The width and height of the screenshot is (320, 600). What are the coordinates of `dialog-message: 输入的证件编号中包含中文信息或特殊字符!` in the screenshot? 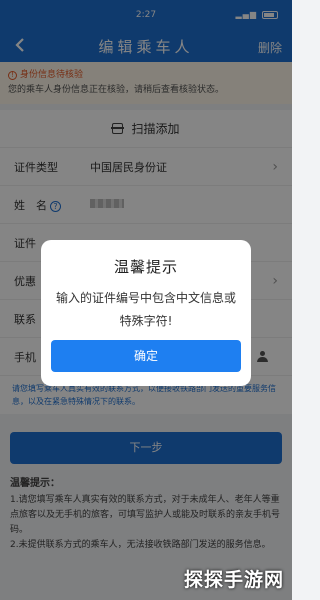 It's located at (145, 309).